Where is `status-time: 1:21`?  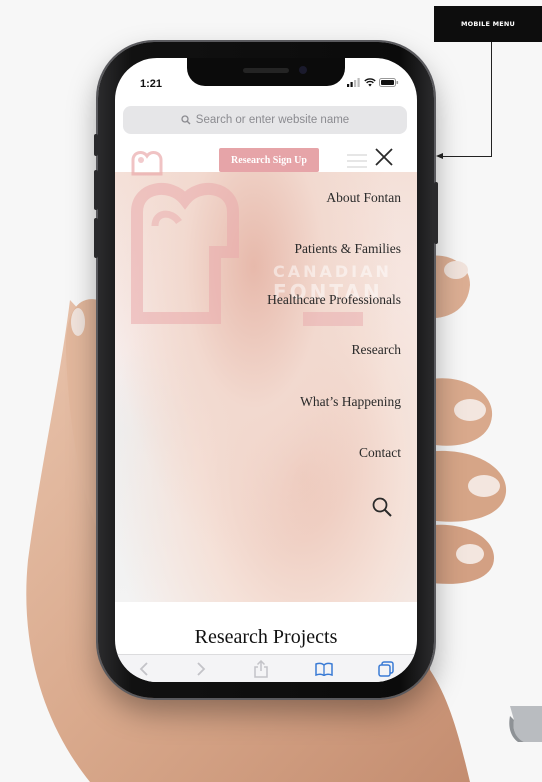
status-time: 1:21 is located at coordinates (151, 84).